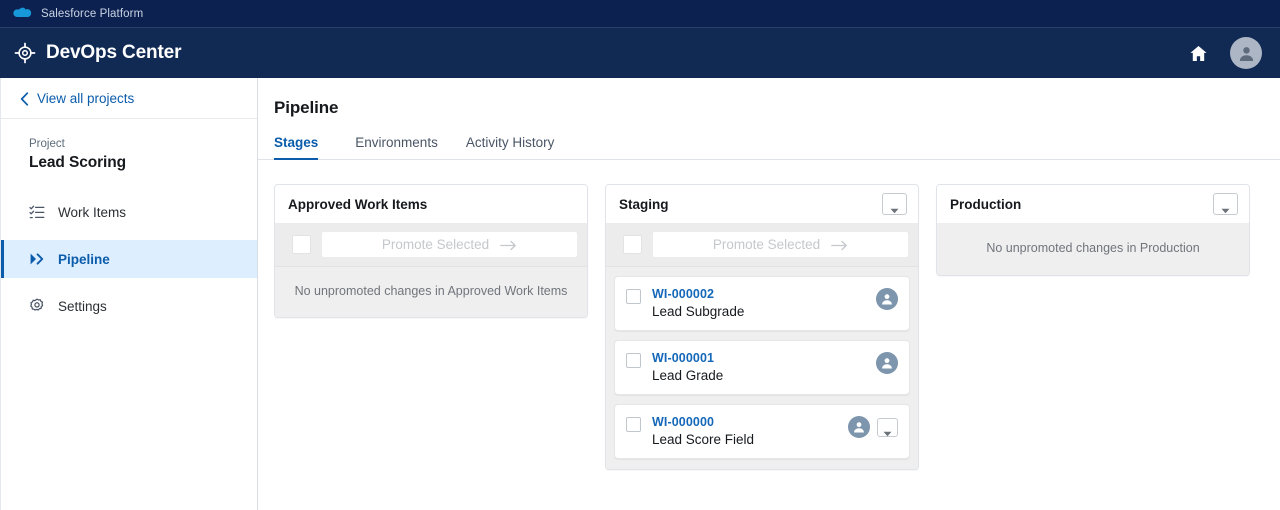 This screenshot has height=510, width=1280. I want to click on sidebar-item-work-items: Work Items, so click(129, 212).